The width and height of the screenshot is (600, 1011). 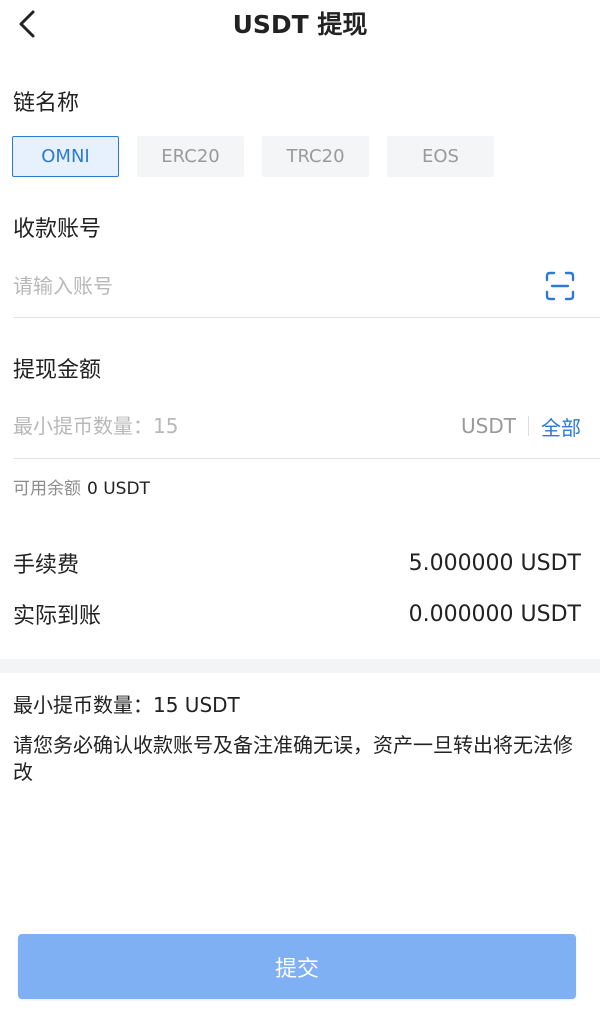 What do you see at coordinates (306, 458) in the screenshot?
I see `amount-divider` at bounding box center [306, 458].